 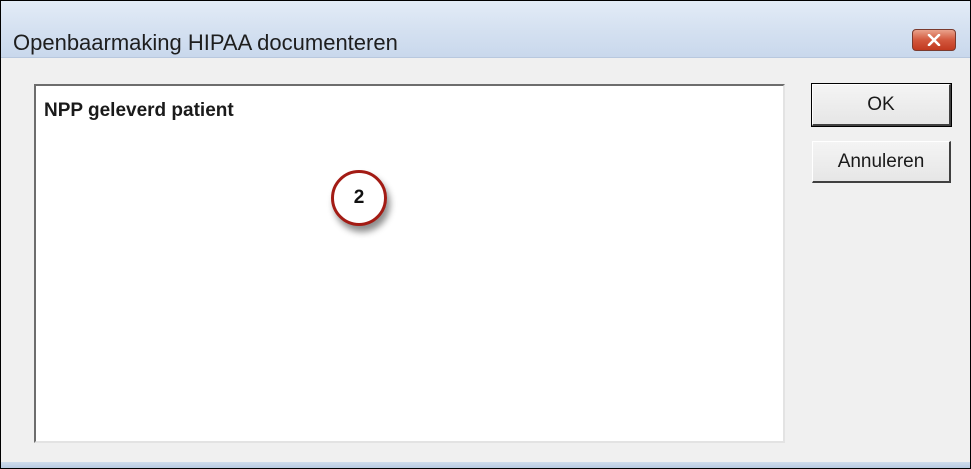 I want to click on window-title: Openbaarmaking HIPAA documenteren, so click(x=205, y=42).